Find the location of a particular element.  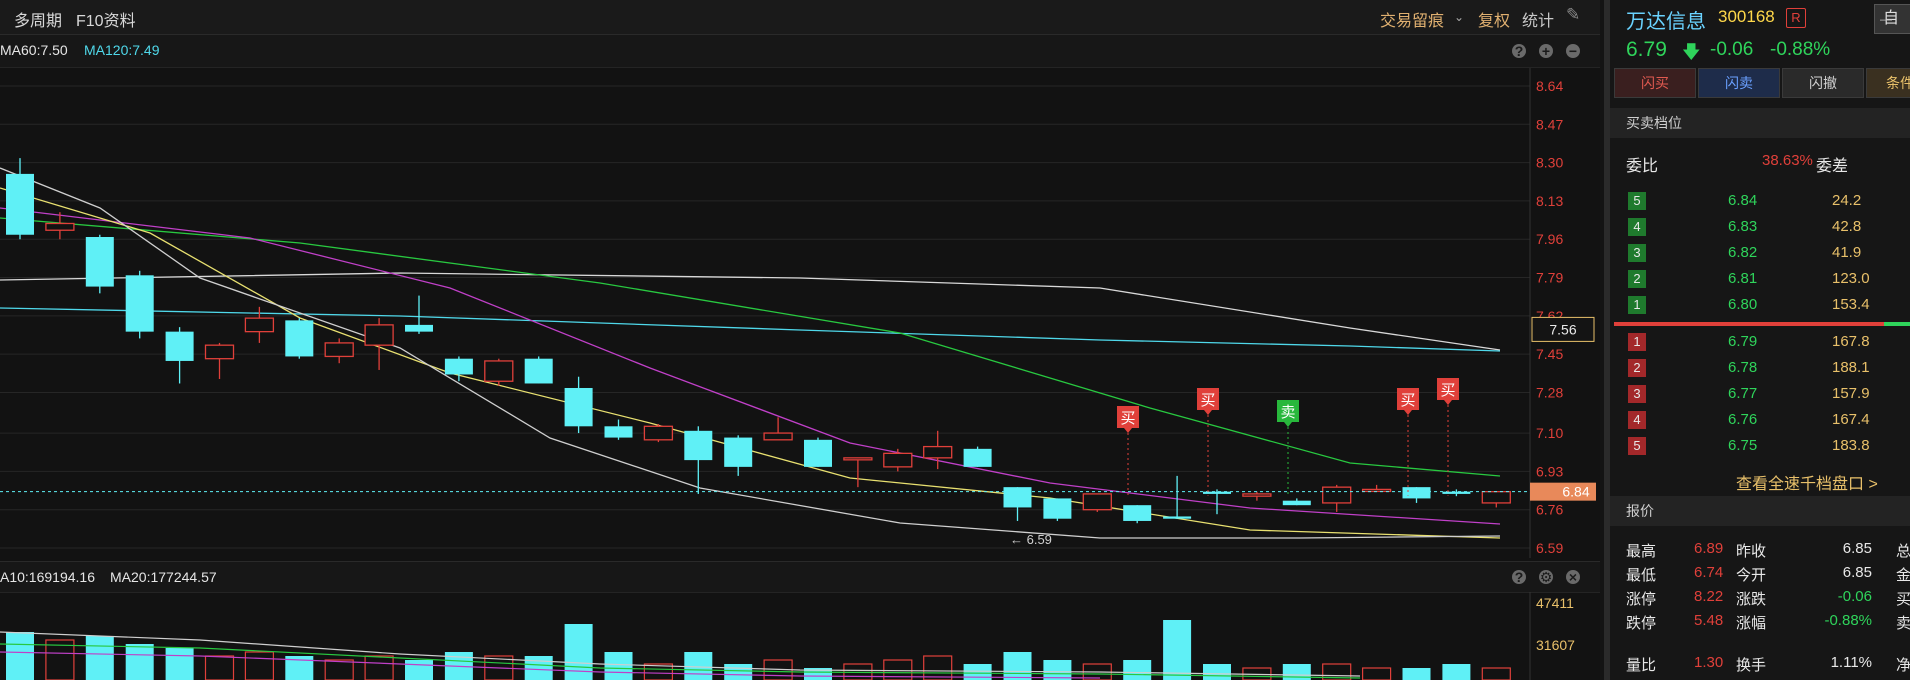

eraser-icon: ✎ is located at coordinates (1573, 15).